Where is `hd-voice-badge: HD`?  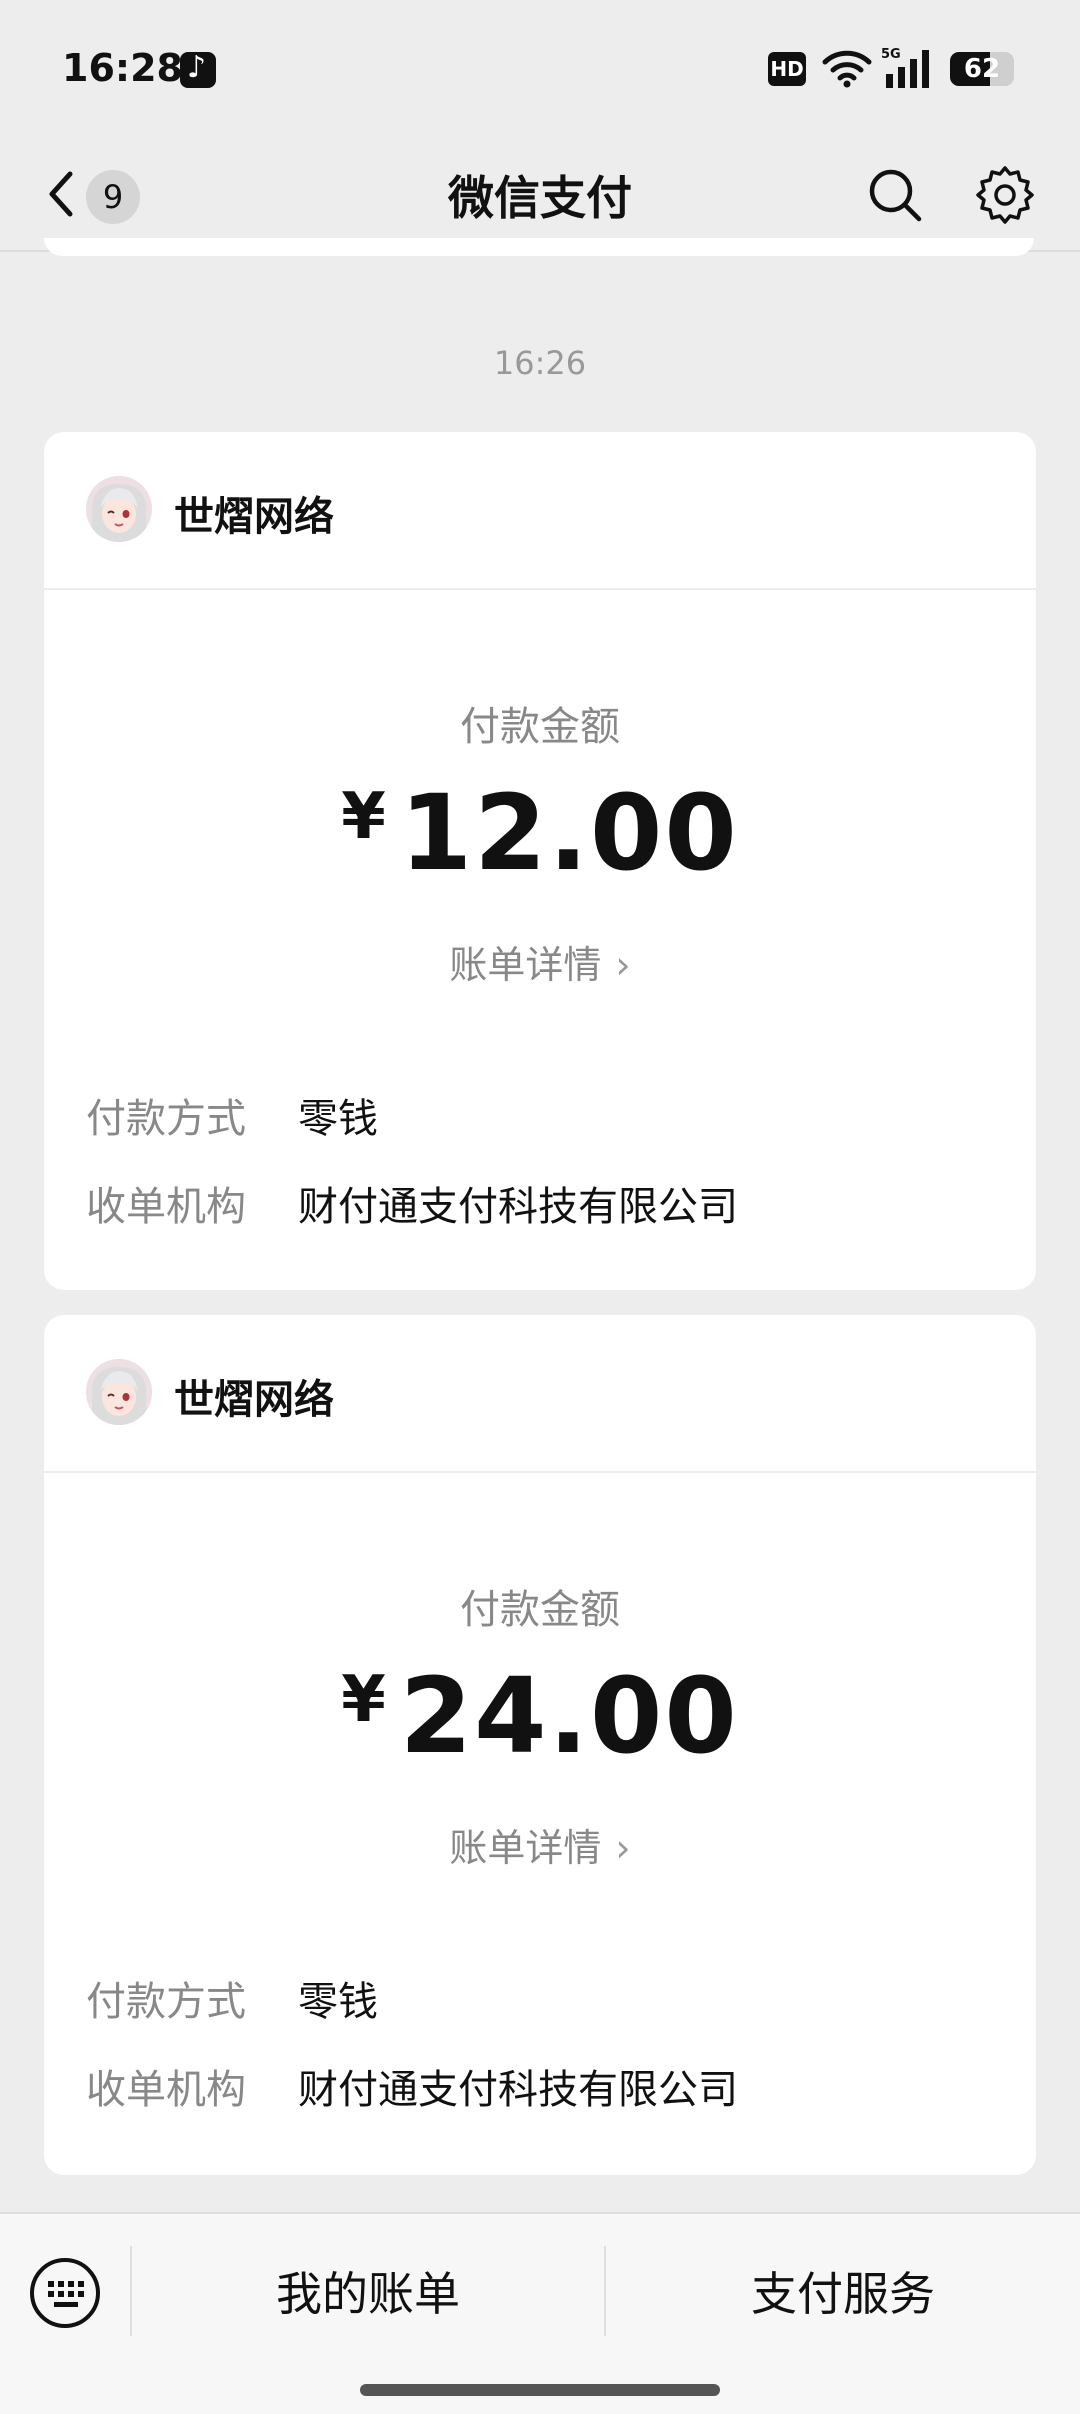
hd-voice-badge: HD is located at coordinates (787, 69).